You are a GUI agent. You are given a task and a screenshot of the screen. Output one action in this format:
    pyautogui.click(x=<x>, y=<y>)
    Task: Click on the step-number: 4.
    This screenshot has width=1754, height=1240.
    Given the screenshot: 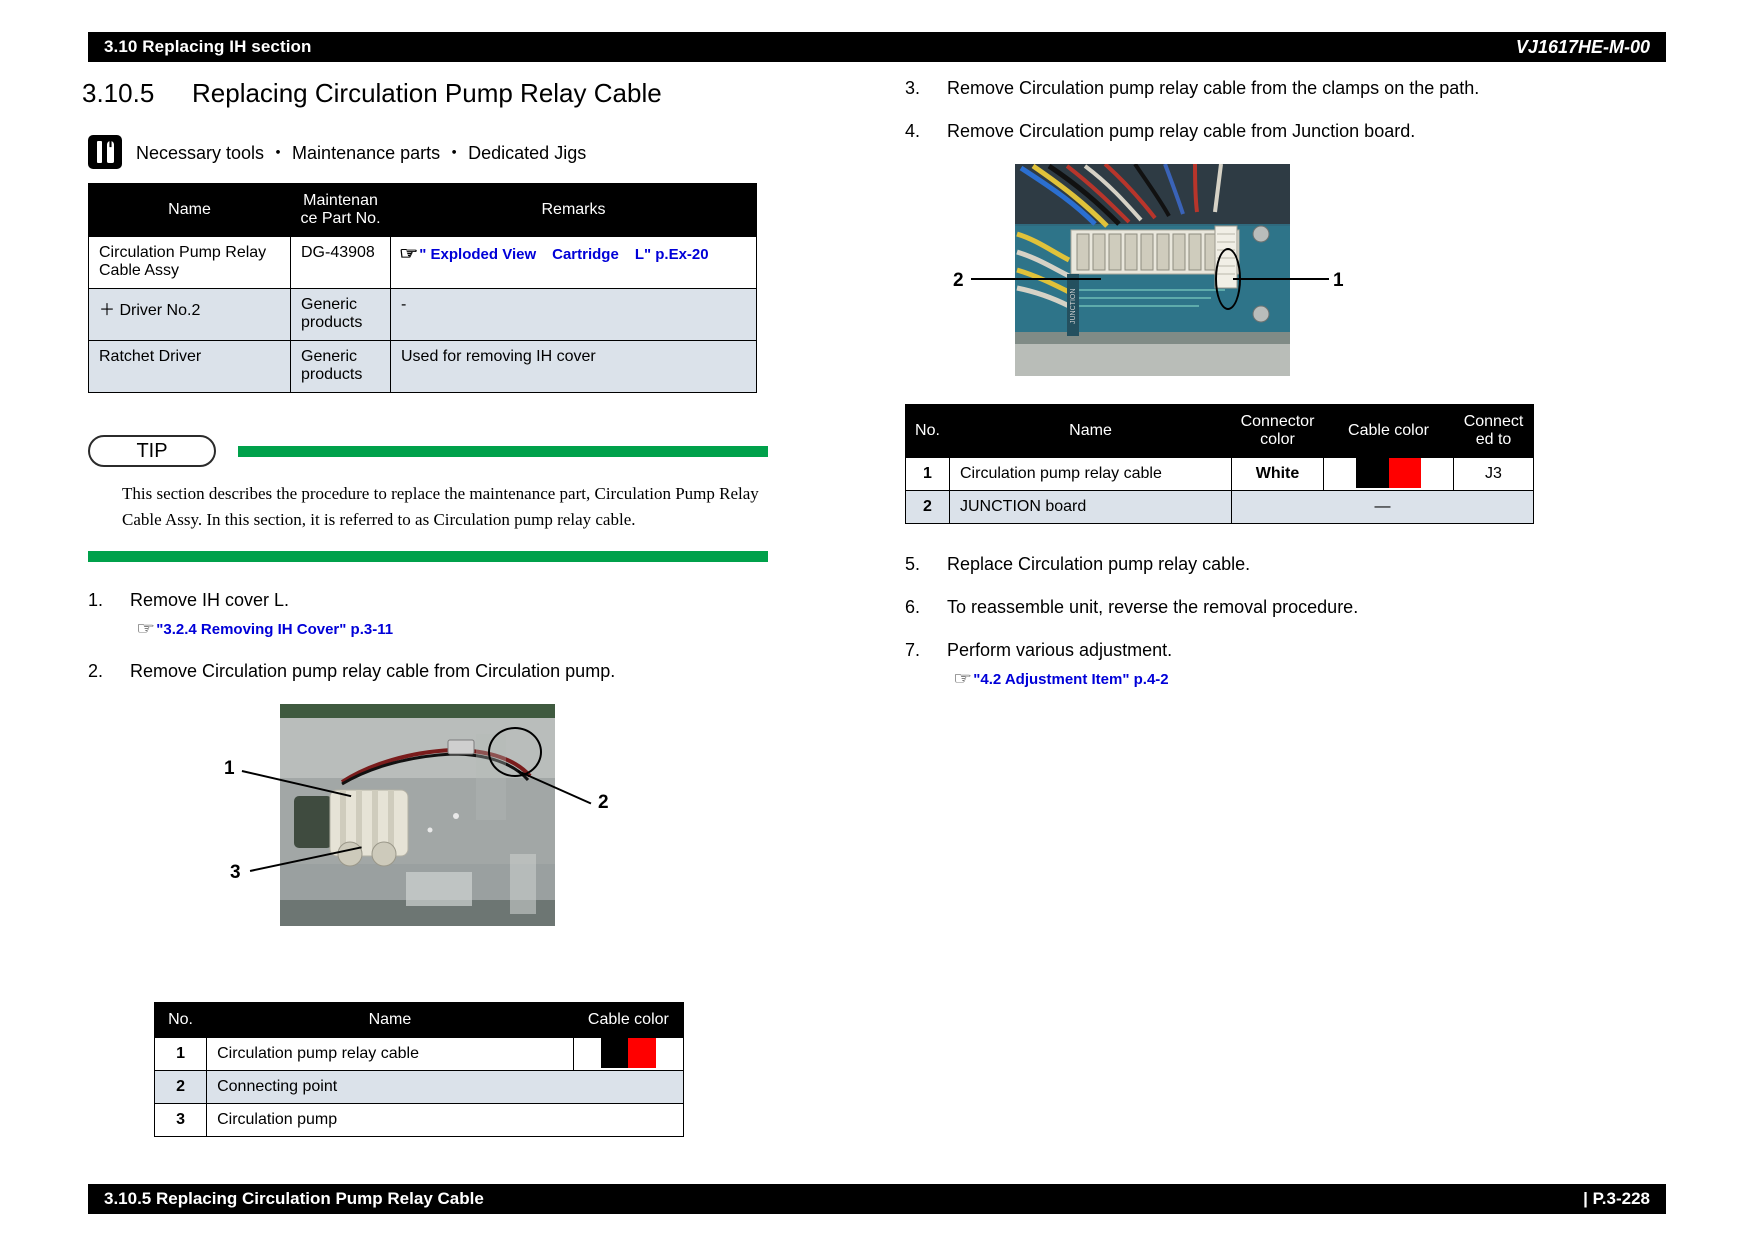 What is the action you would take?
    pyautogui.click(x=913, y=131)
    